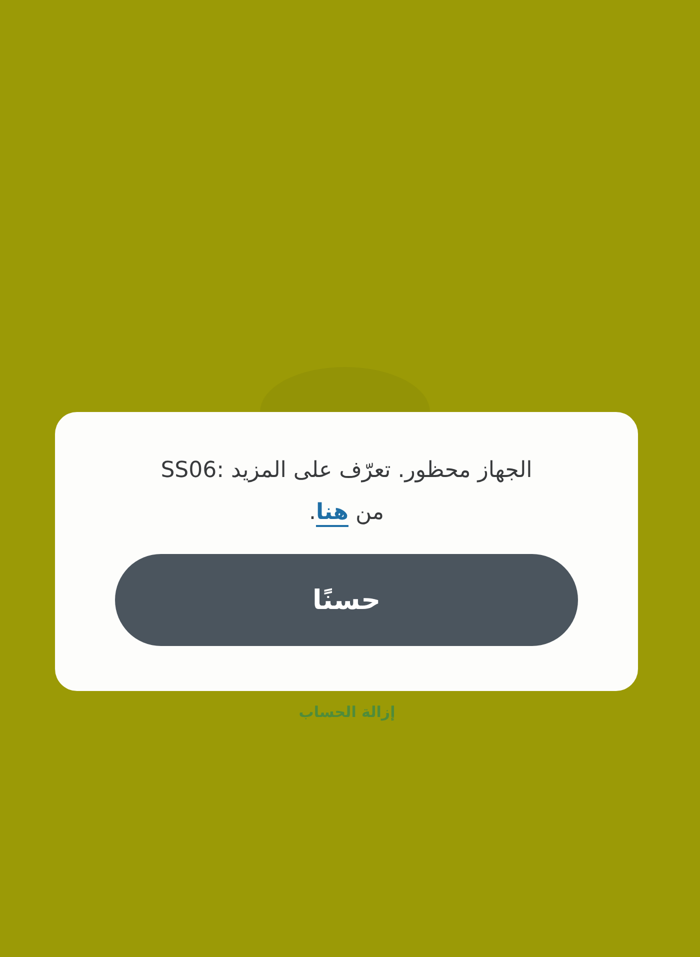 The image size is (700, 957). Describe the element at coordinates (347, 492) in the screenshot. I see `dialog-message: الجهاز محظور. تعرّف على المزيد :SS06 من هنا.` at that location.